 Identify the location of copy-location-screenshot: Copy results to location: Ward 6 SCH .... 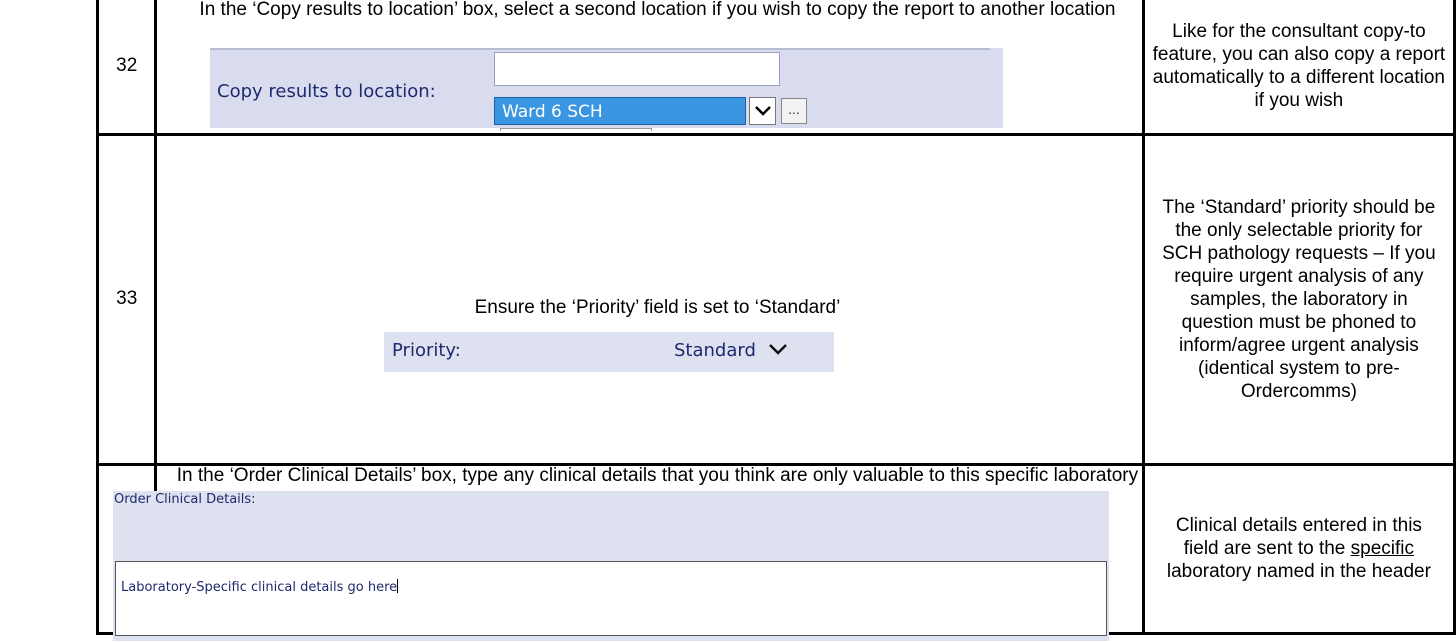
(606, 89).